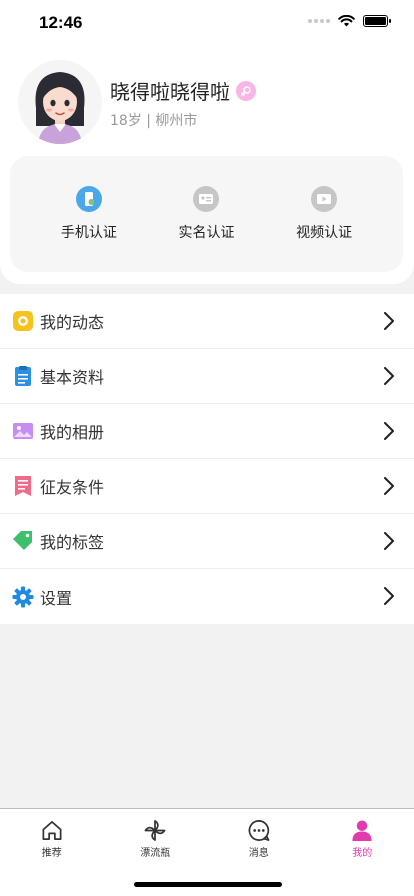 This screenshot has height=896, width=414. Describe the element at coordinates (207, 376) in the screenshot. I see `menu-item-basic-info: 基本资料` at that location.